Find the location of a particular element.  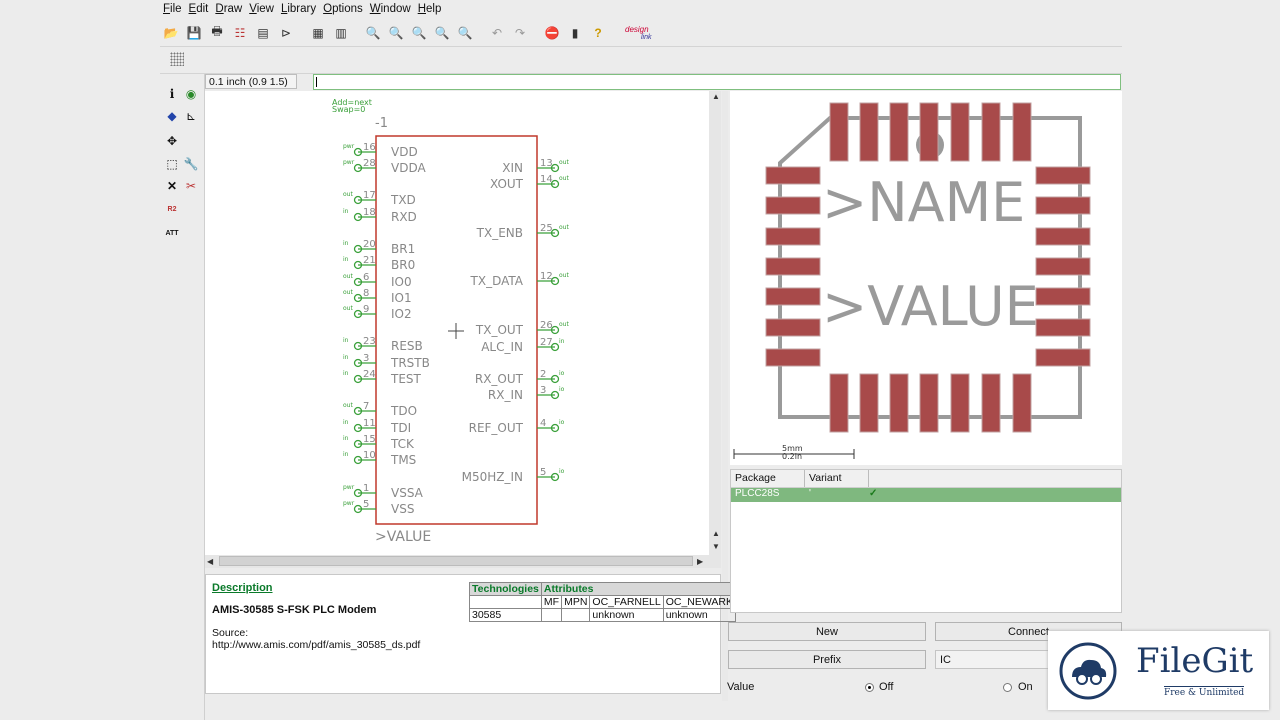

menu-library: Library is located at coordinates (299, 9).